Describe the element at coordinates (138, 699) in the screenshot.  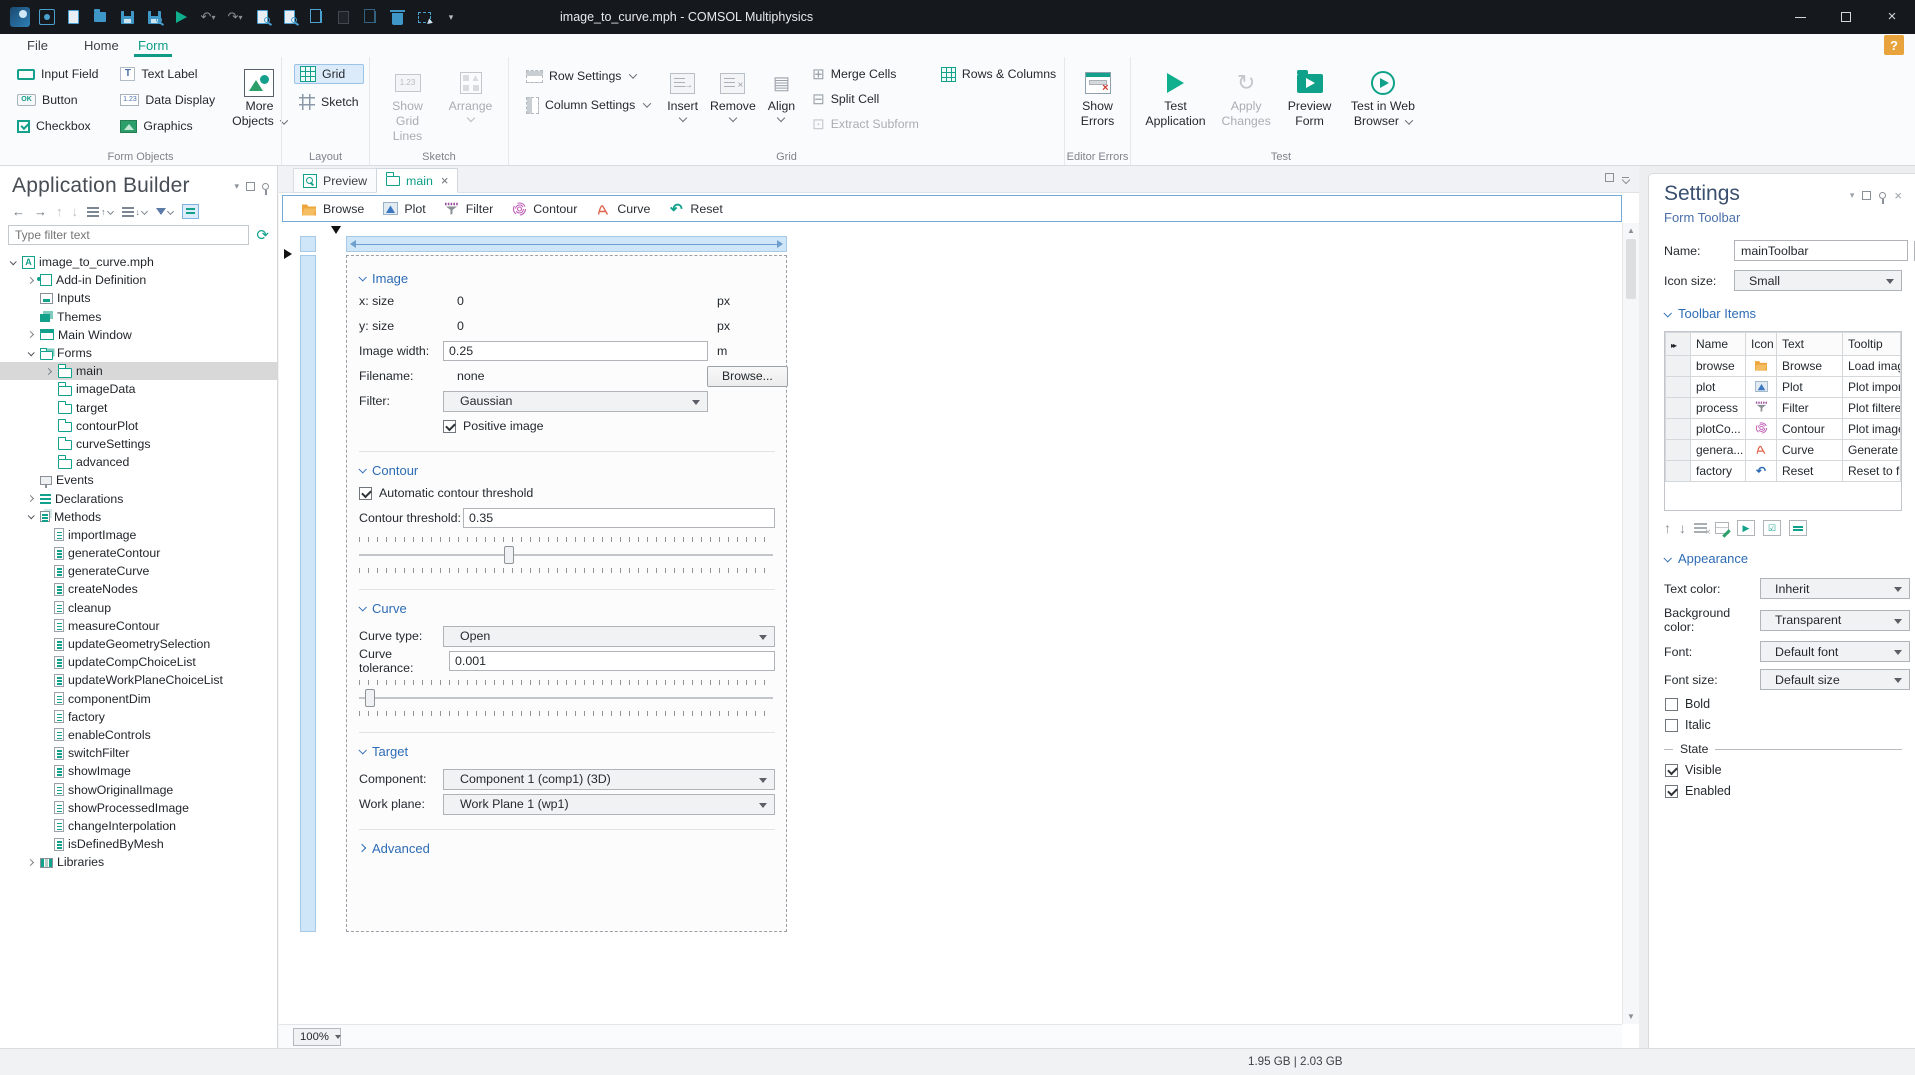
I see `tree-item: componentDim` at that location.